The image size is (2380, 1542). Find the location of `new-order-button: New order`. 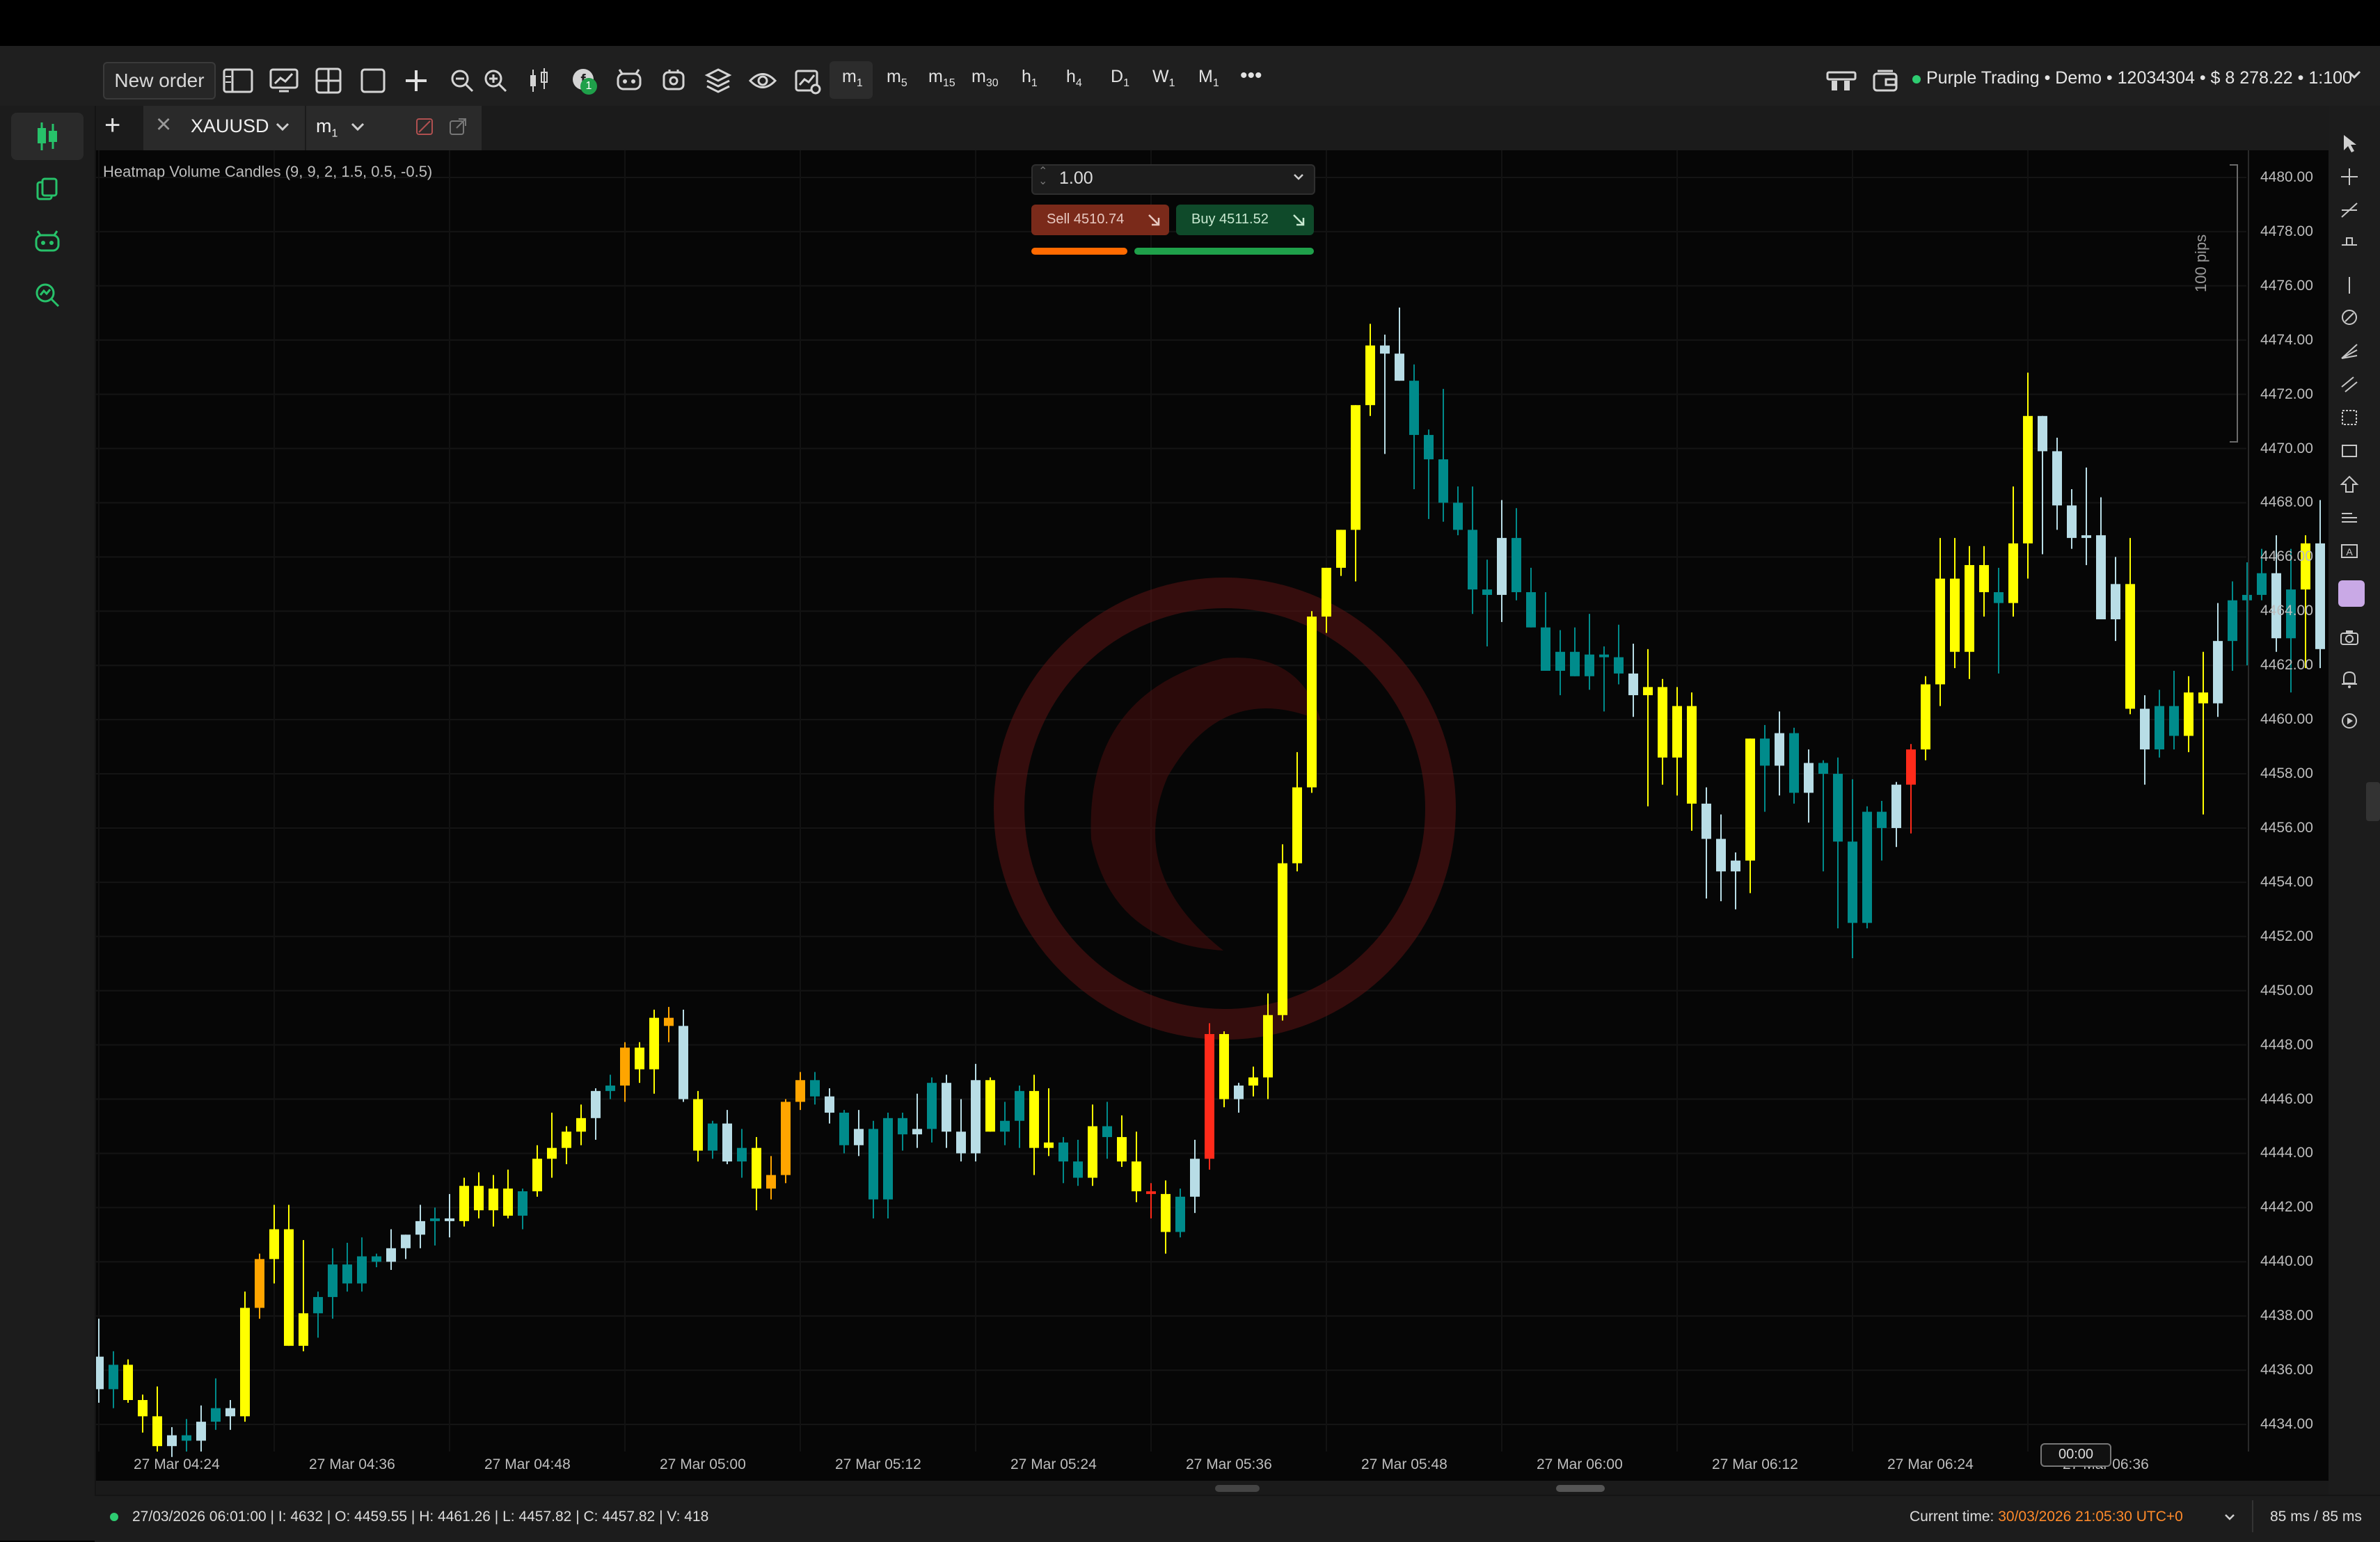

new-order-button: New order is located at coordinates (159, 81).